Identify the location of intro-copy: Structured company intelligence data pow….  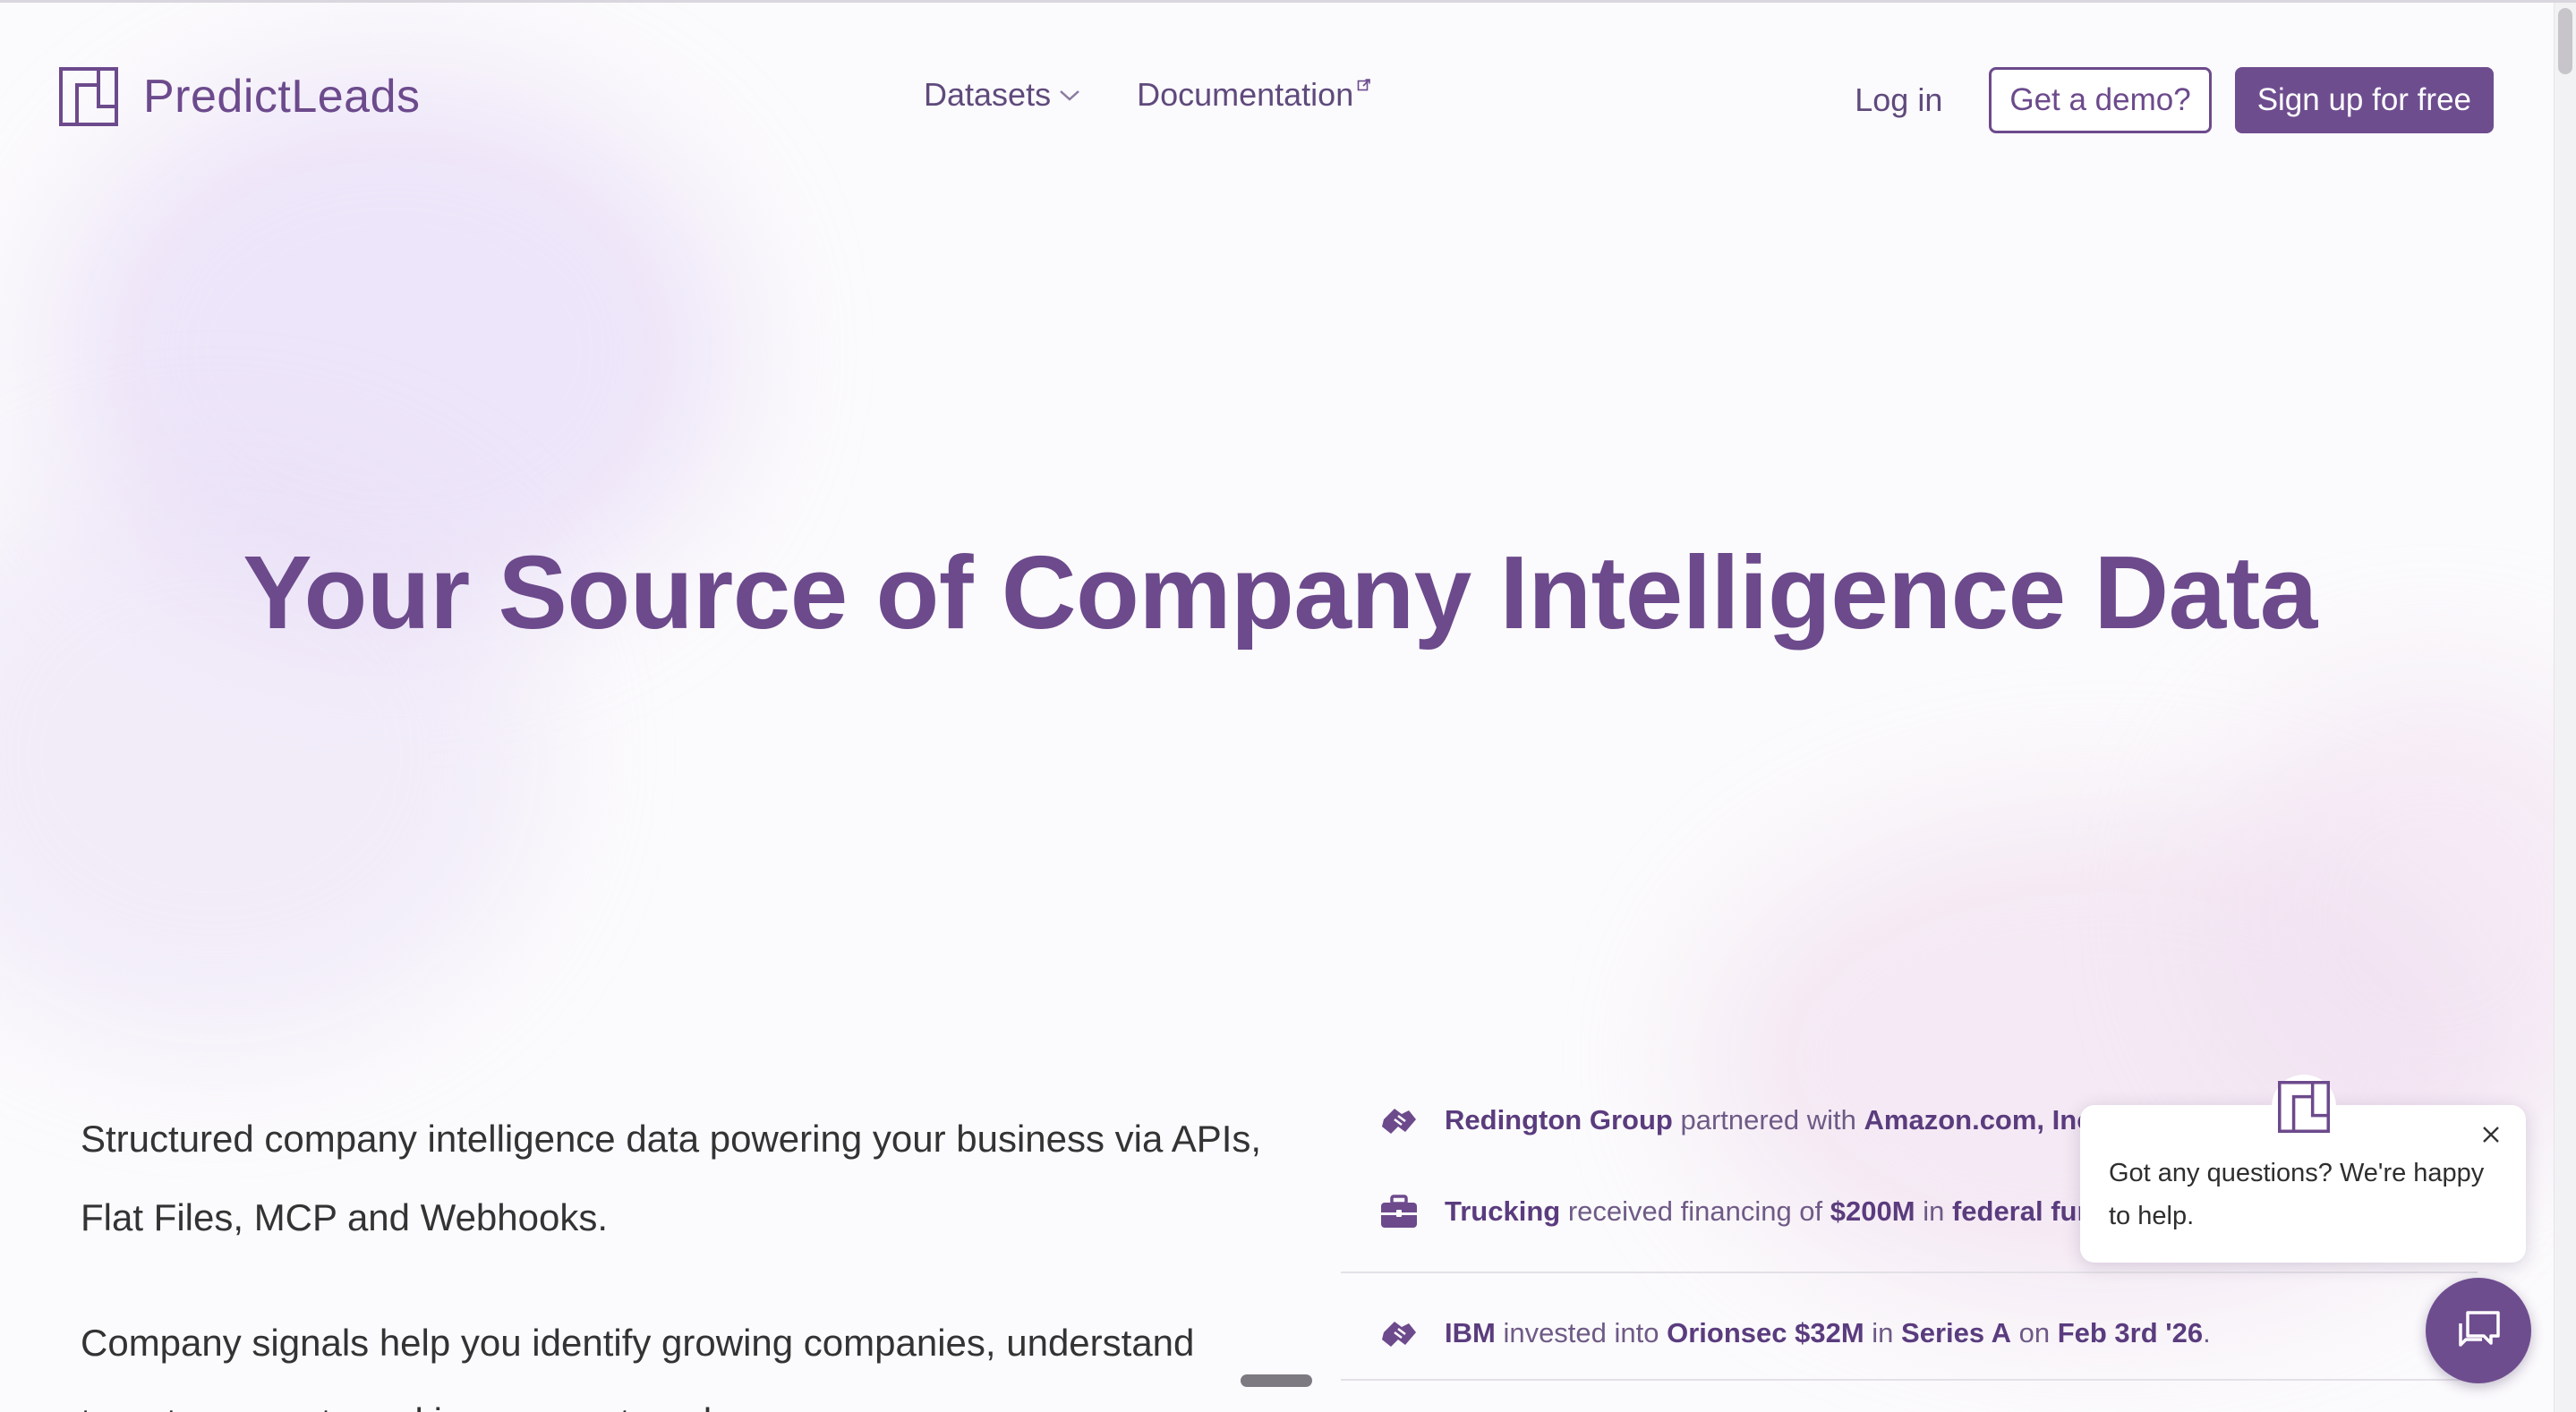
(671, 1256).